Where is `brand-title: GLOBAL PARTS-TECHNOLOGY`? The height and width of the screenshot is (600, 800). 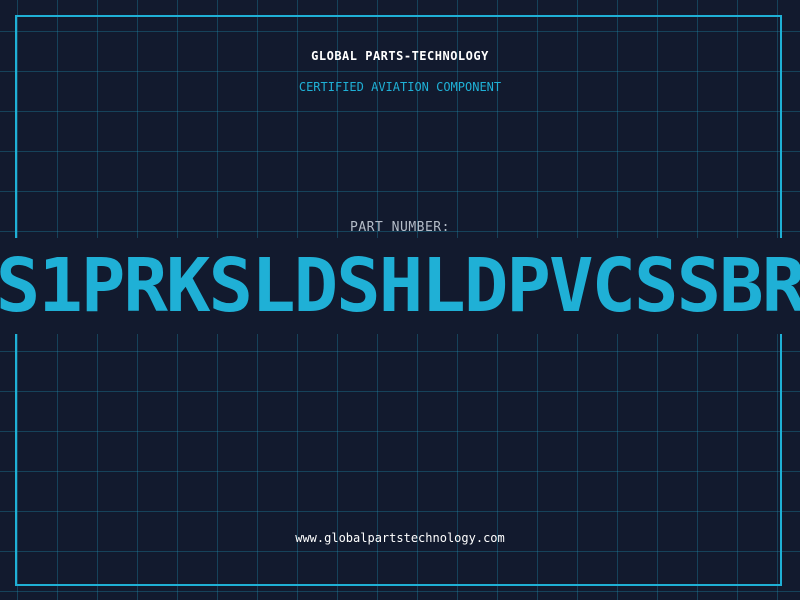 brand-title: GLOBAL PARTS-TECHNOLOGY is located at coordinates (400, 56).